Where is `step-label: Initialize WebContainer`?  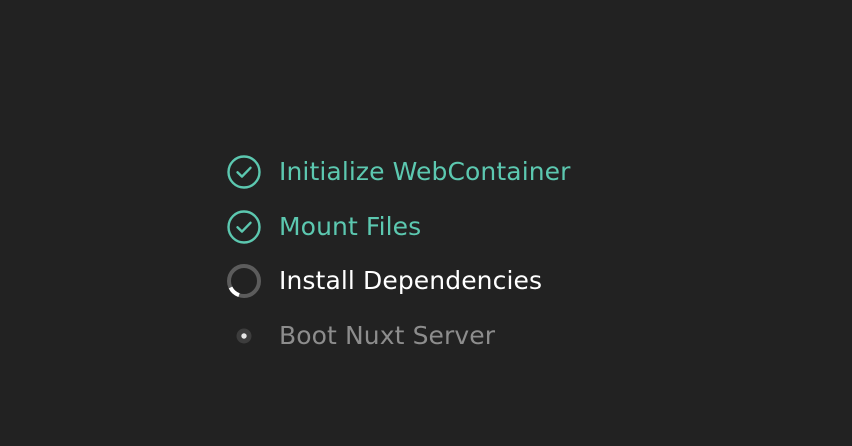
step-label: Initialize WebContainer is located at coordinates (425, 171).